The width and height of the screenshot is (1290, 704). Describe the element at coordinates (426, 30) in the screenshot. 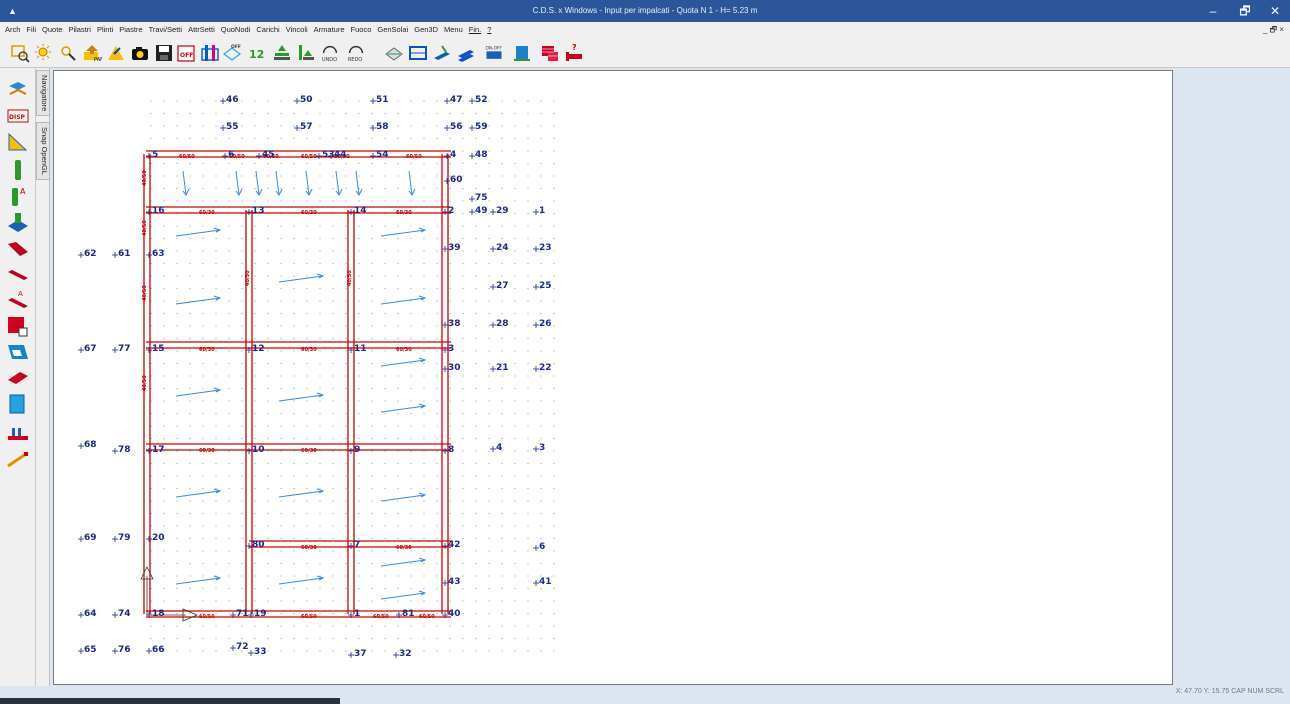

I see `menu-gen3d: Gen3D` at that location.